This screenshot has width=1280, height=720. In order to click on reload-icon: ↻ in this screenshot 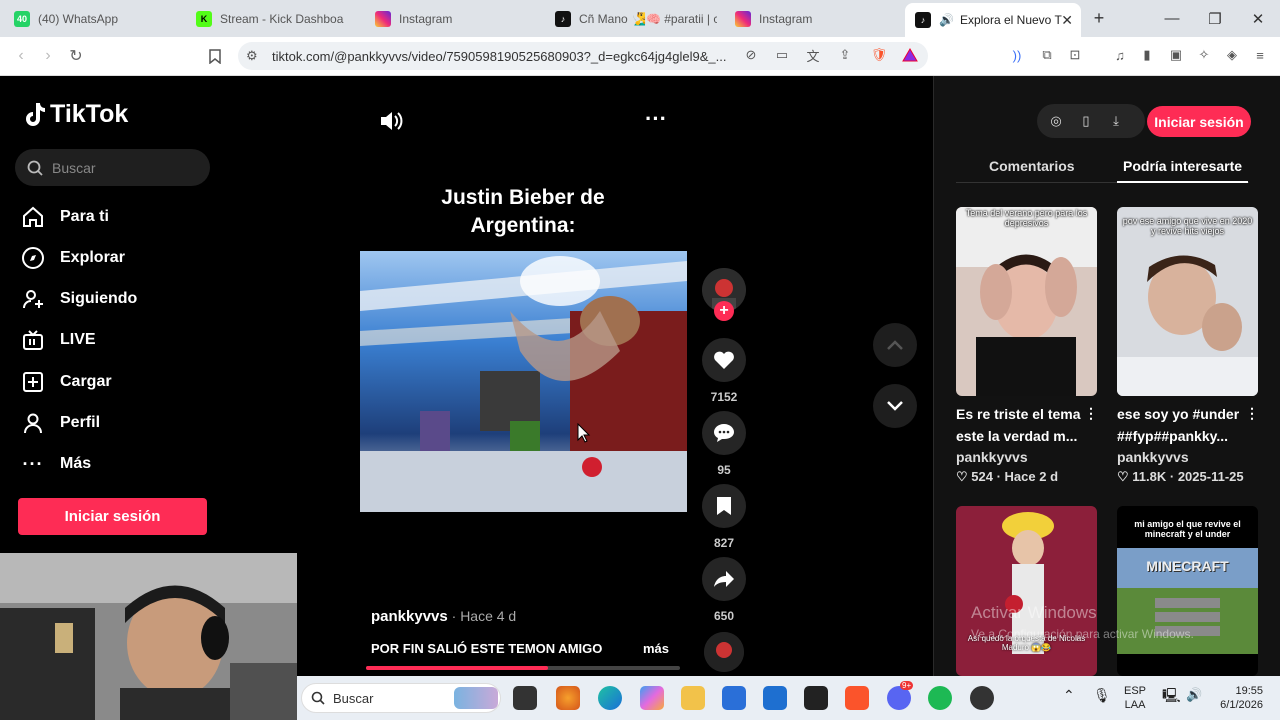, I will do `click(76, 56)`.